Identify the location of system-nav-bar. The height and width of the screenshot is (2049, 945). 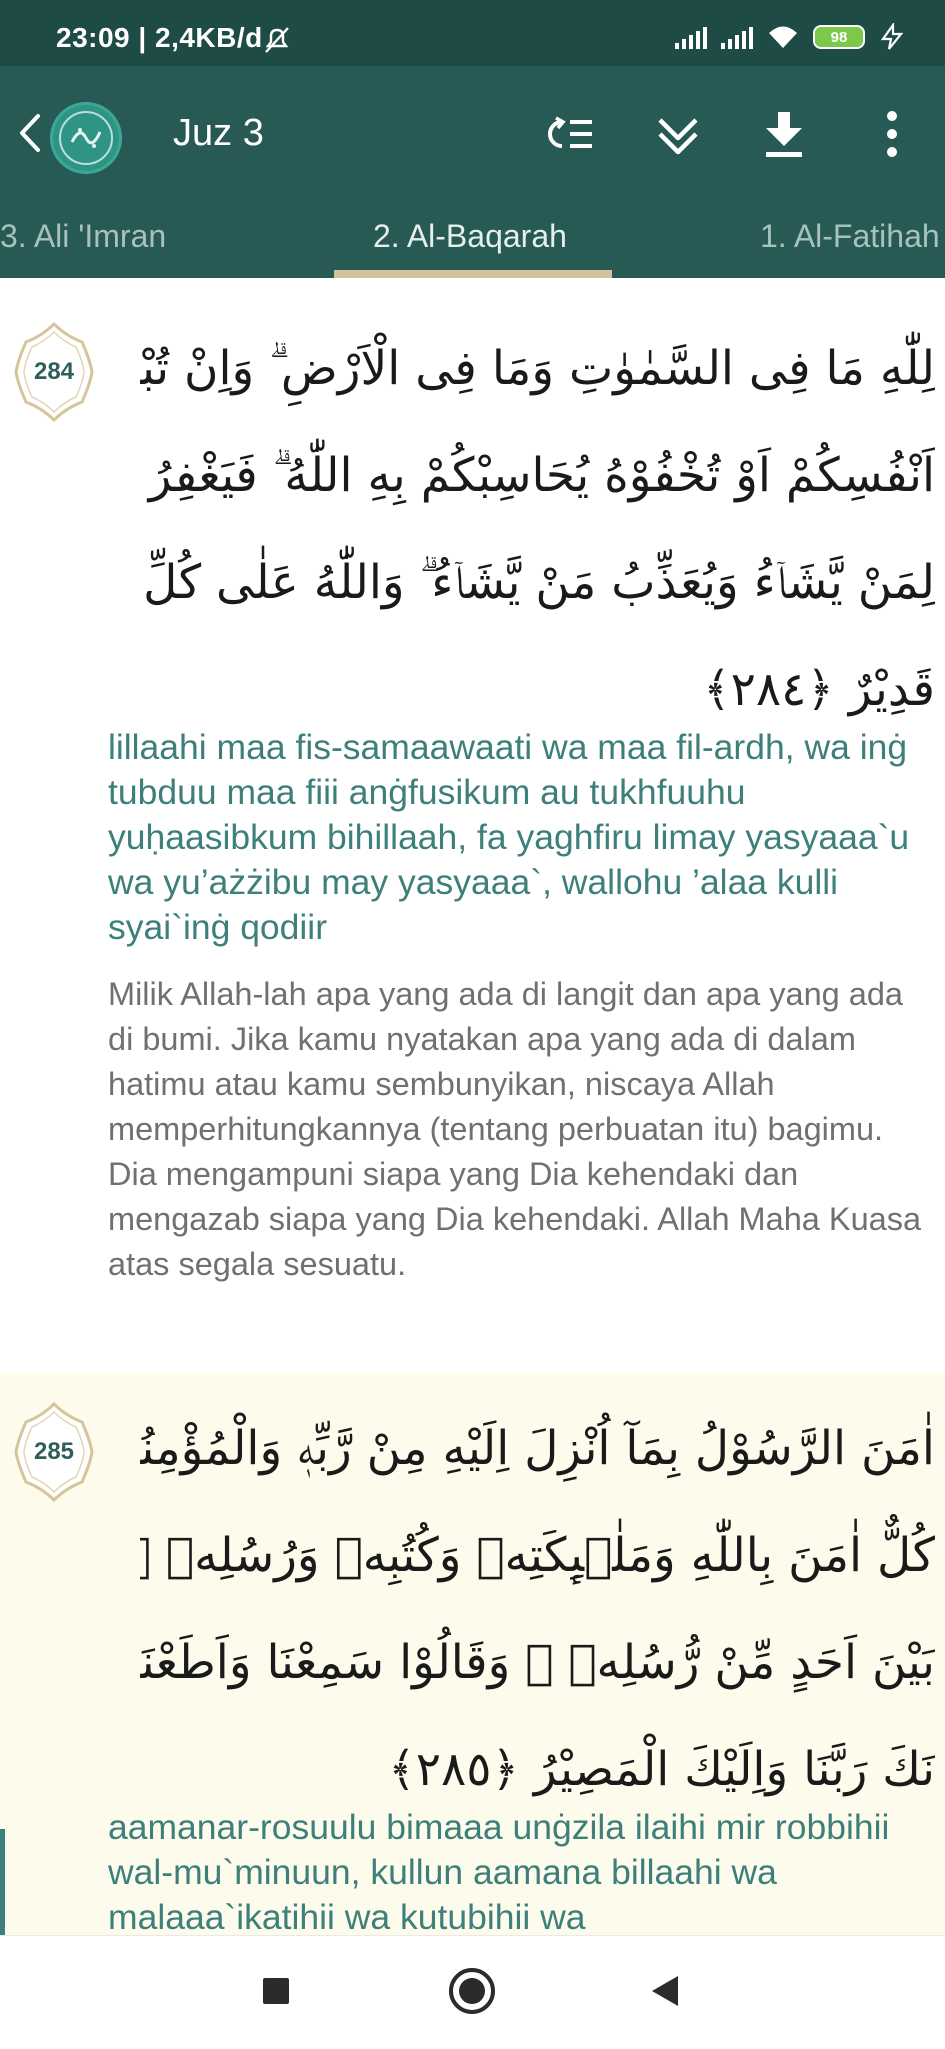
(472, 1992).